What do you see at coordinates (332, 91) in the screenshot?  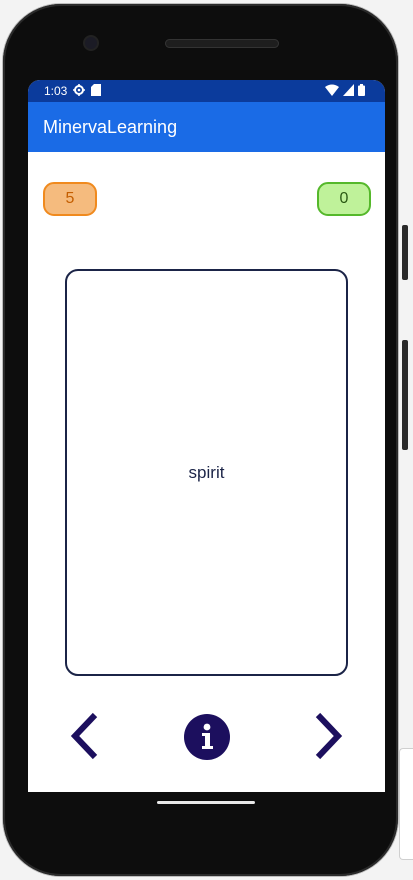 I see `wifi-icon` at bounding box center [332, 91].